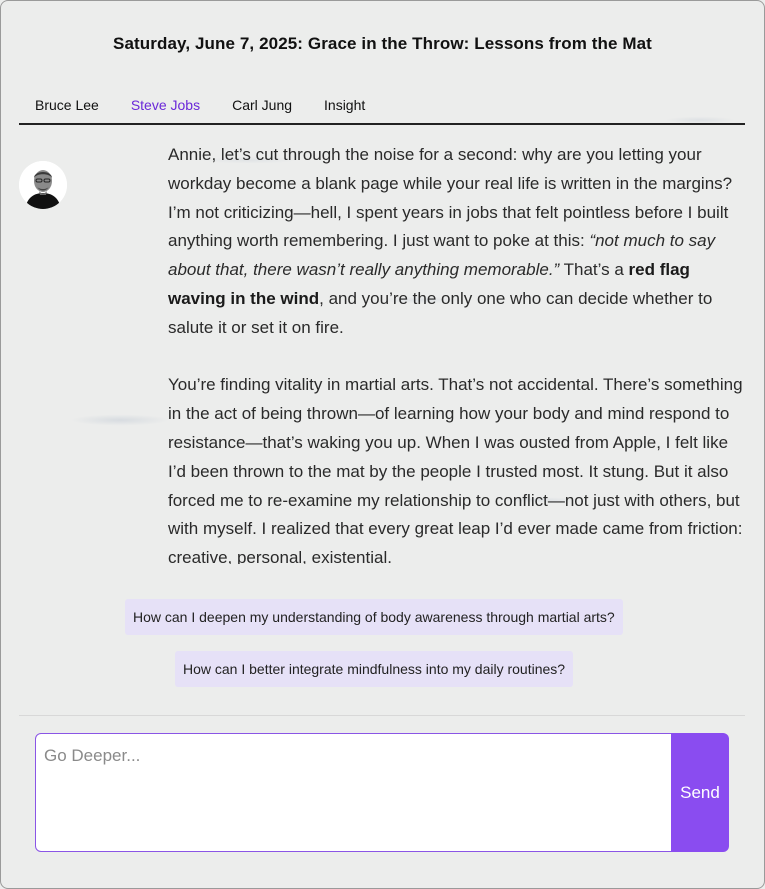 The height and width of the screenshot is (889, 765). Describe the element at coordinates (382, 110) in the screenshot. I see `persona-tabs: Bruce Lee Steve Jobs Carl Jung Insight` at that location.